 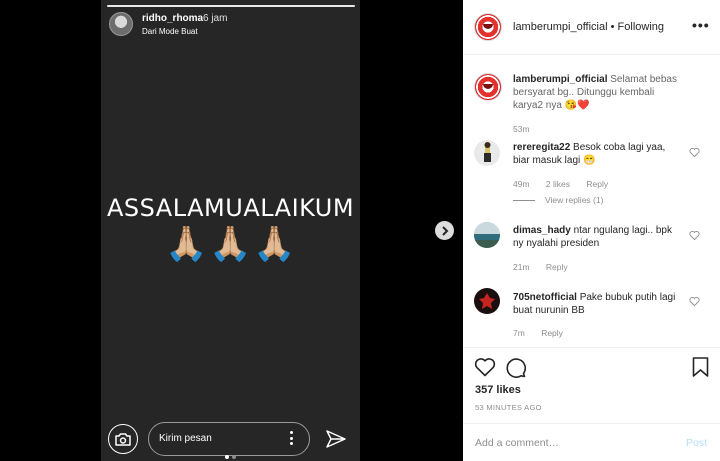 What do you see at coordinates (591, 442) in the screenshot?
I see `add-comment-bar: Add a comment… Post` at bounding box center [591, 442].